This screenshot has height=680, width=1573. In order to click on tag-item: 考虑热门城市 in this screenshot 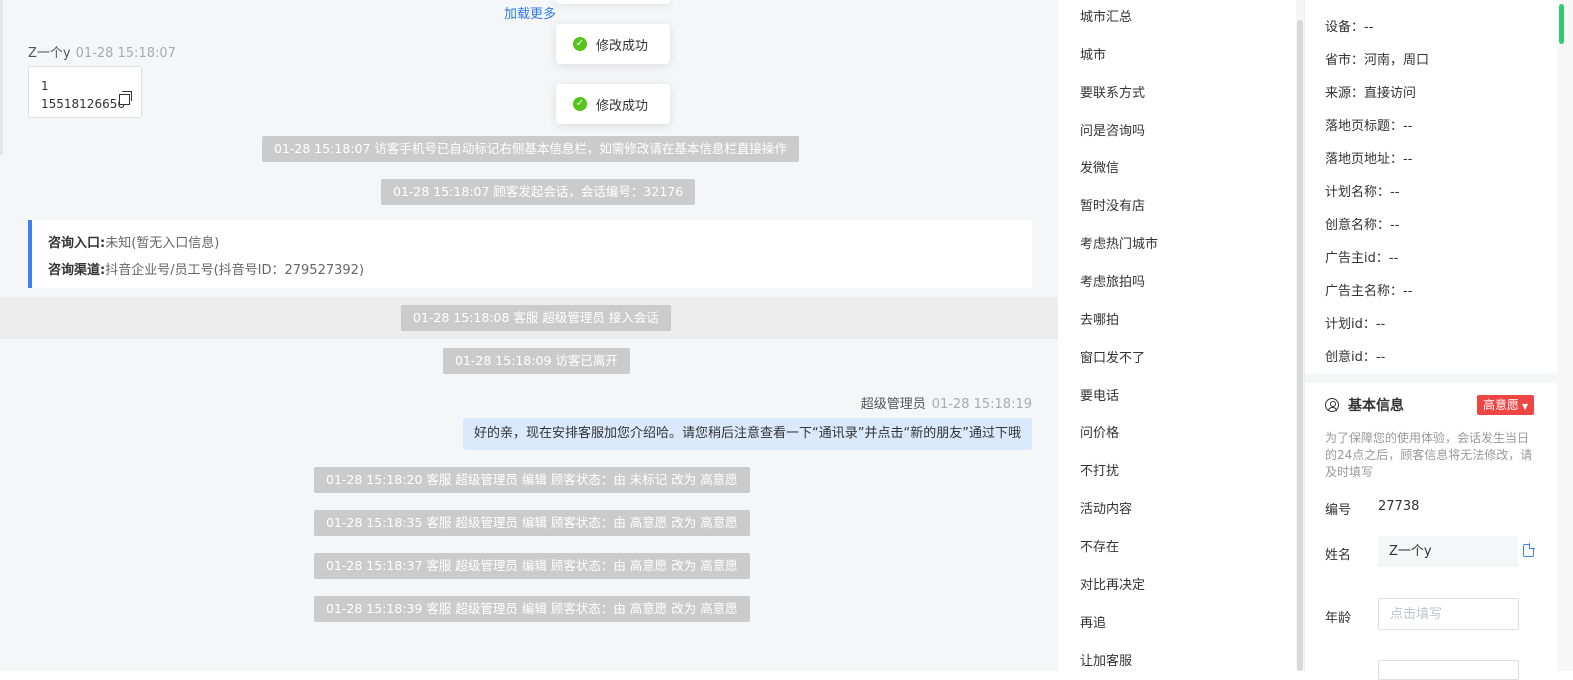, I will do `click(1119, 242)`.